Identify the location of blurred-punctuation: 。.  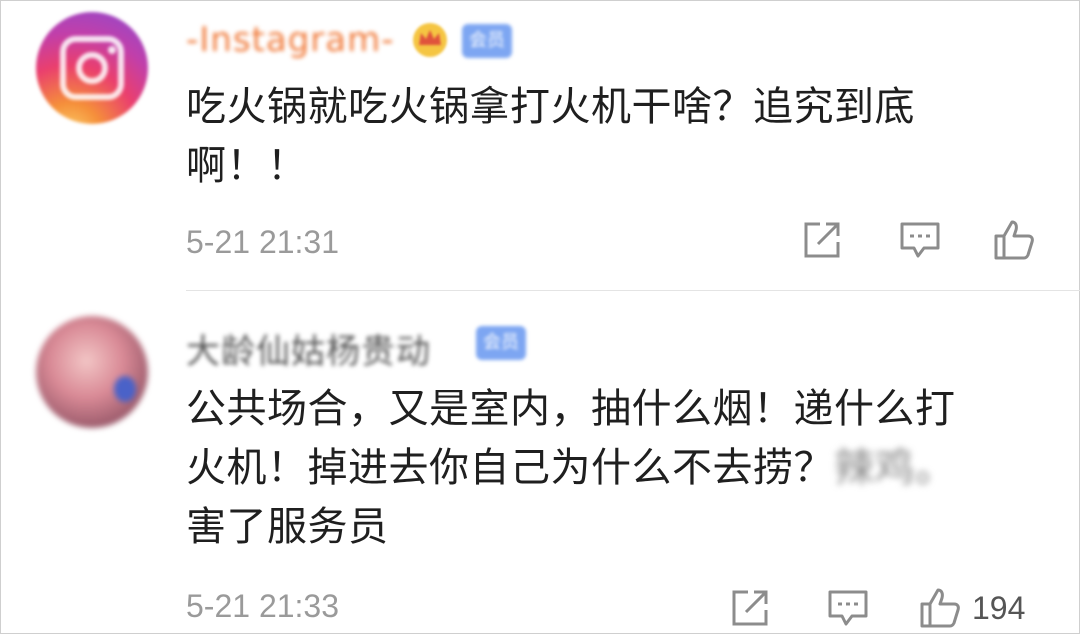
(935, 468).